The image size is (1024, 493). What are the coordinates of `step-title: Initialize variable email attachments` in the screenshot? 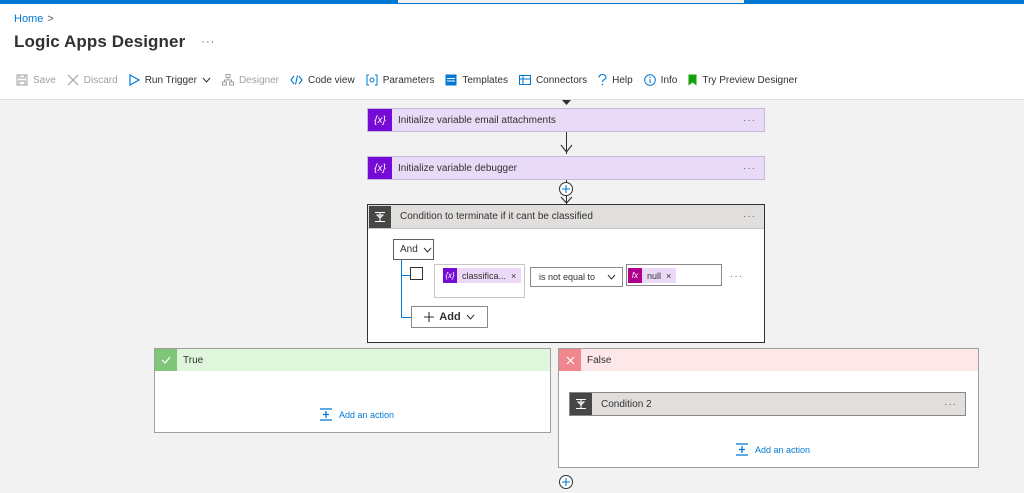 It's located at (477, 120).